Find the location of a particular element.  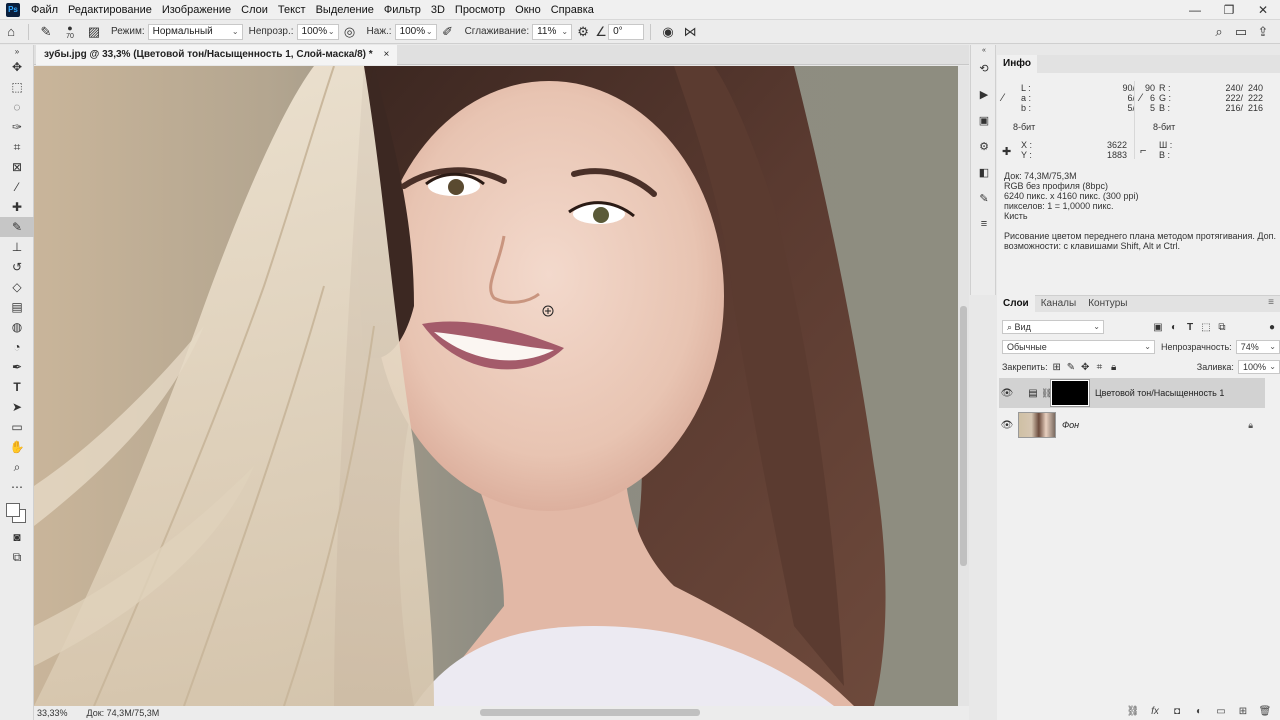

tab-paths: Контуры is located at coordinates (1107, 304).